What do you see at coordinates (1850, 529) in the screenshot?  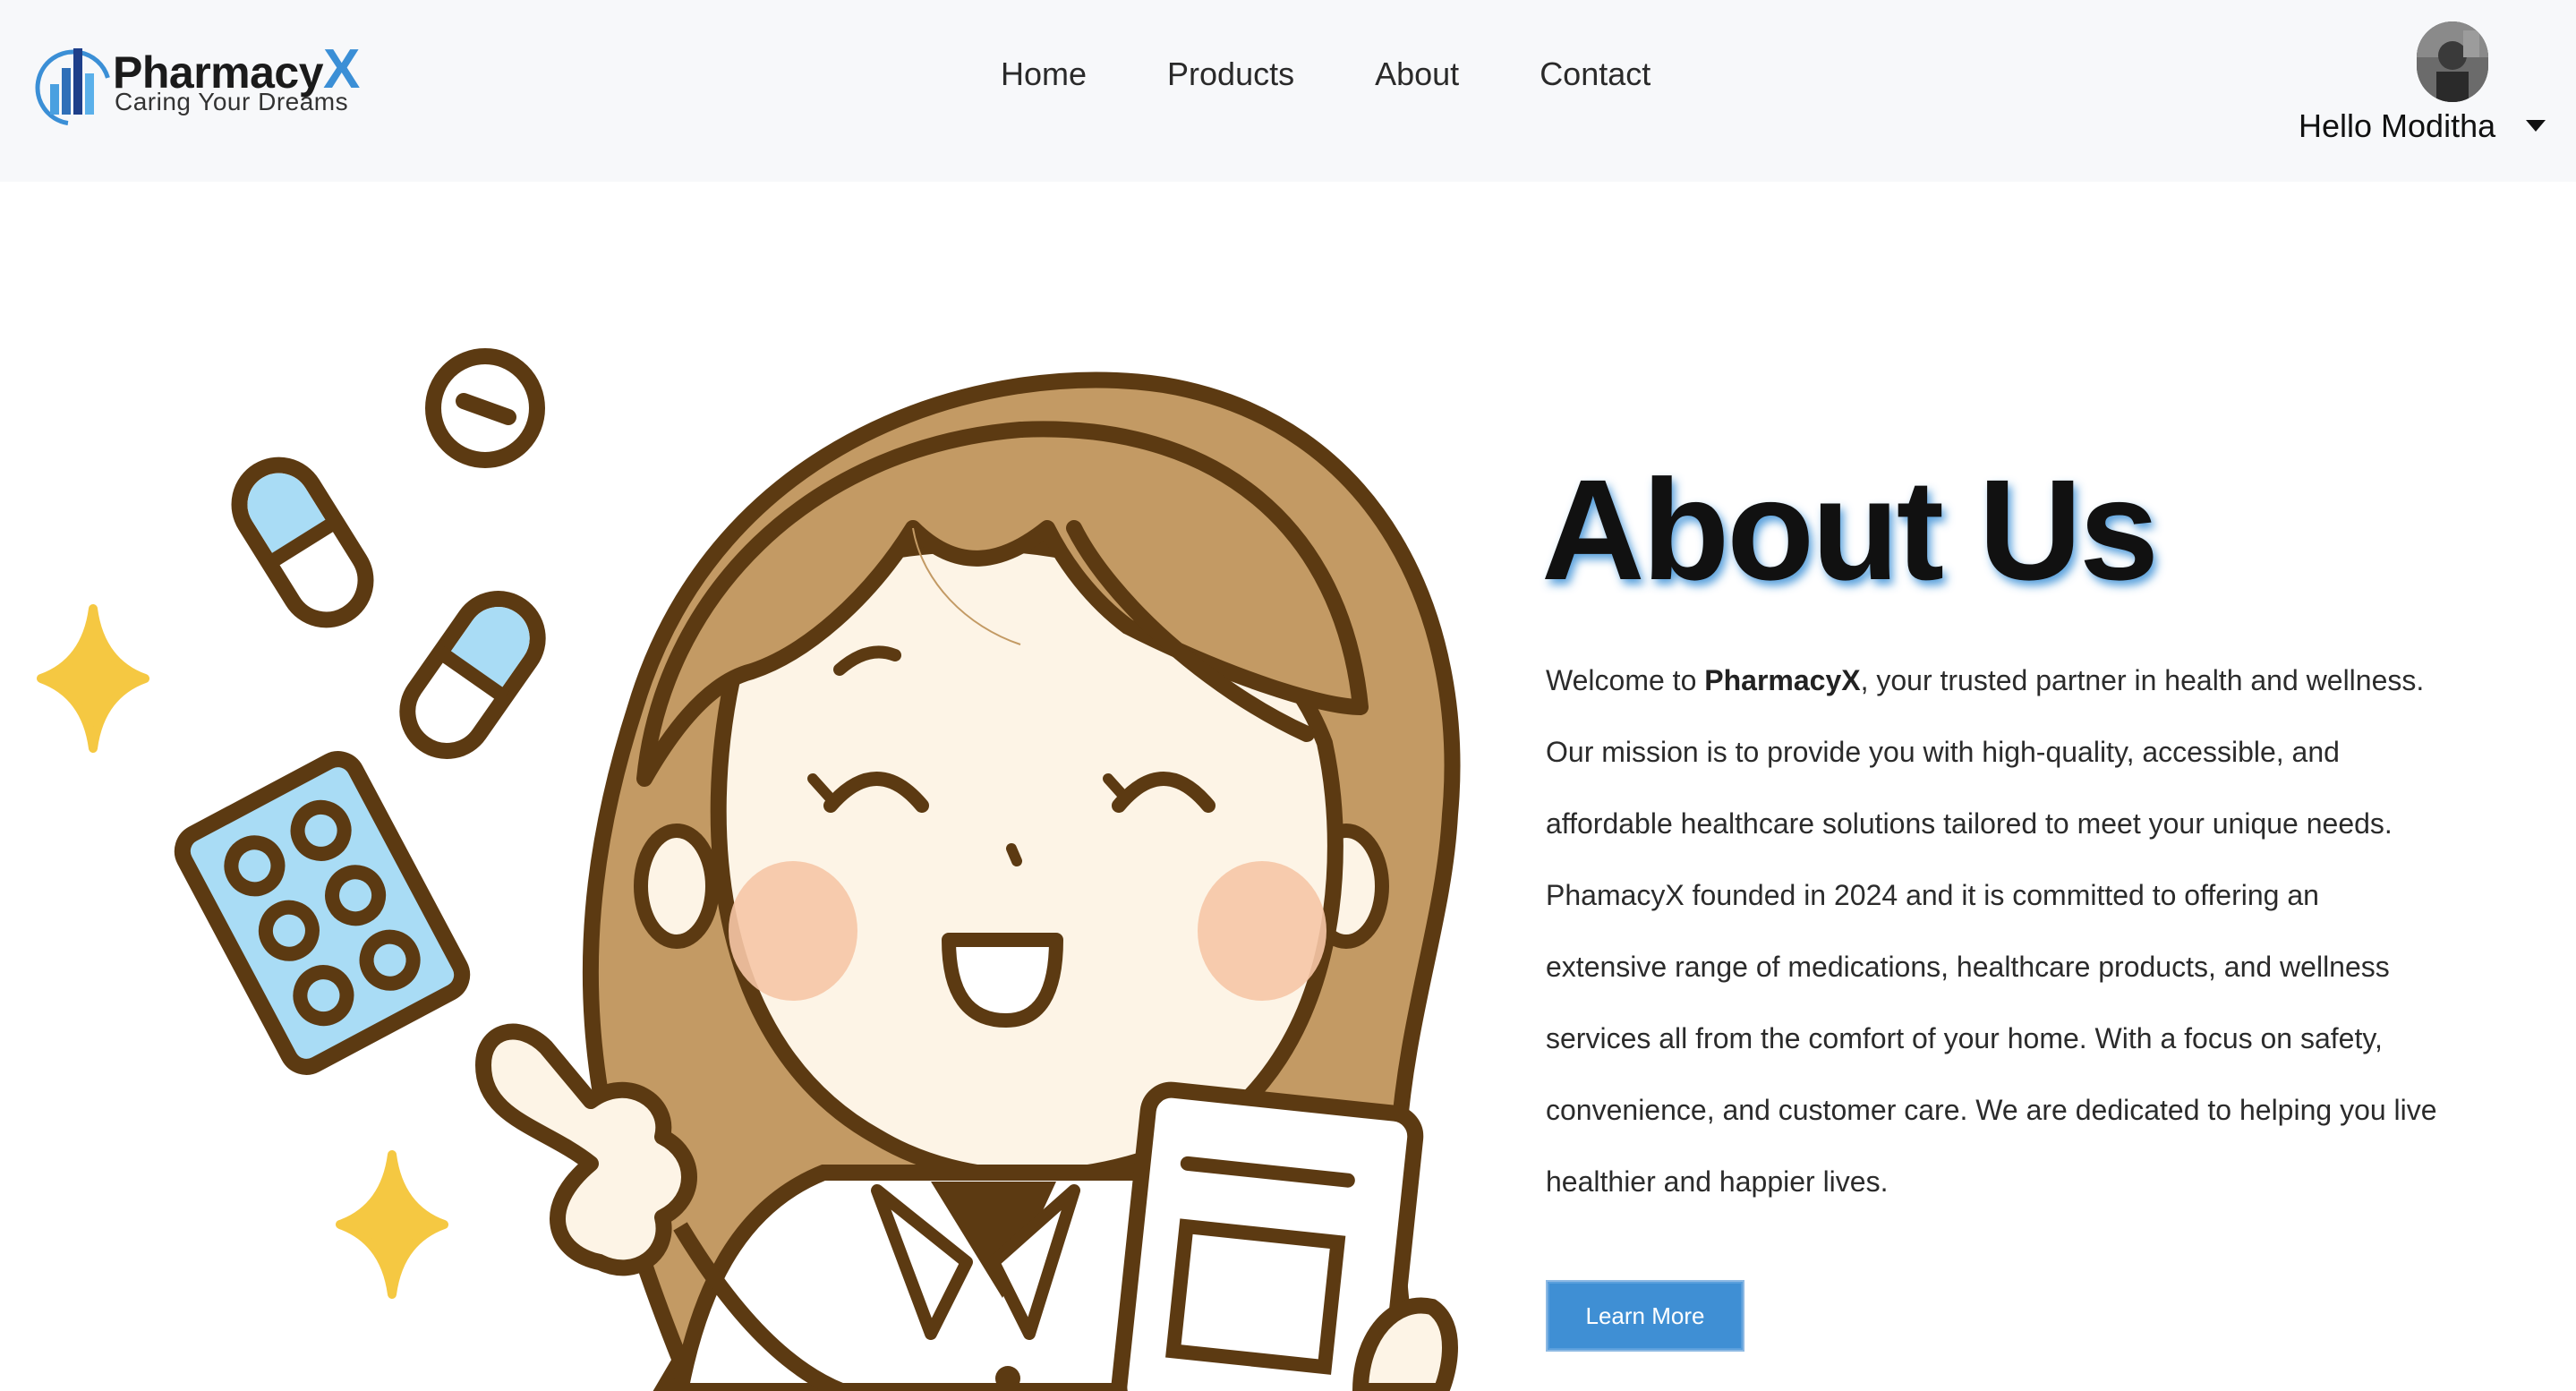 I see `page-title: About Us` at bounding box center [1850, 529].